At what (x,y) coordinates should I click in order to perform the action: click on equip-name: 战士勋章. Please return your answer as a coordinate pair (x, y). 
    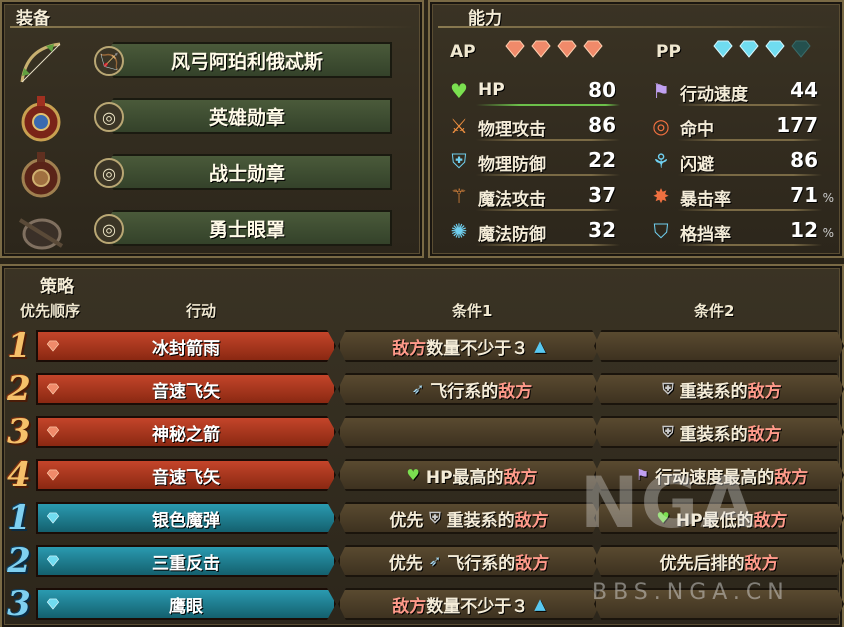
    Looking at the image, I should click on (247, 172).